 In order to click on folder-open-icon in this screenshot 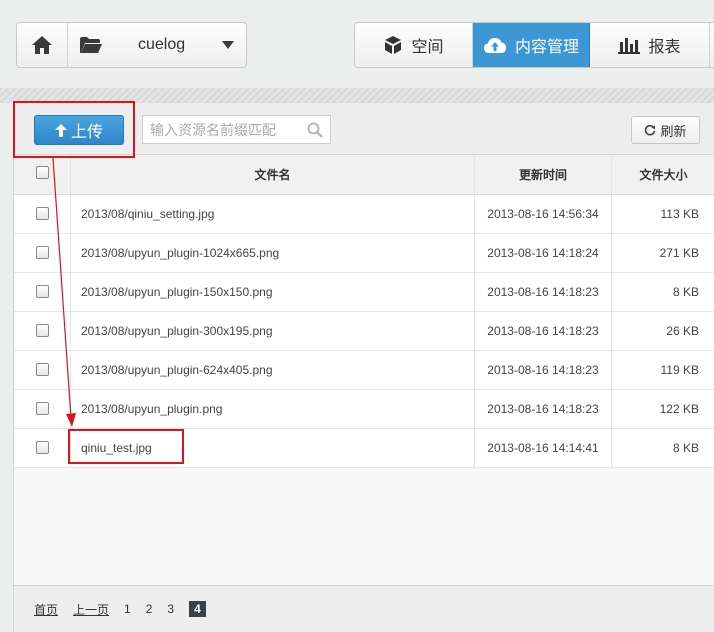, I will do `click(91, 45)`.